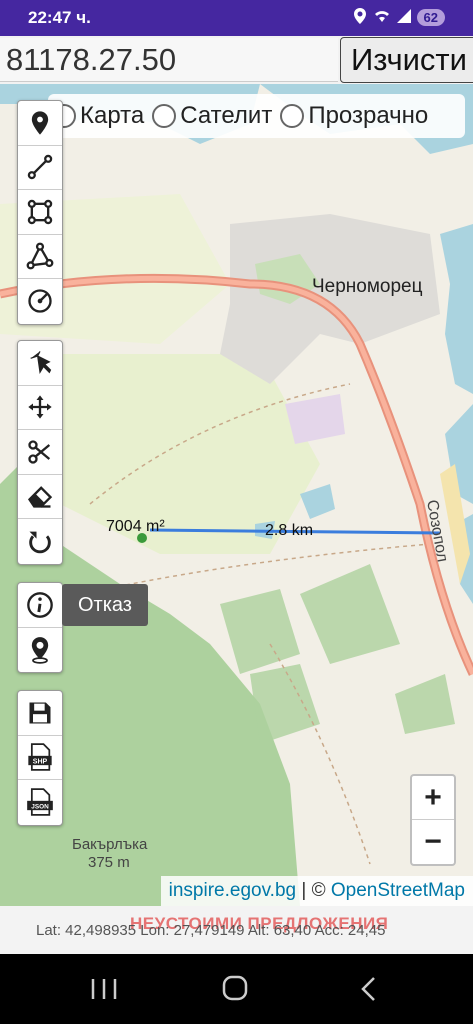 The height and width of the screenshot is (1024, 473). I want to click on circle-icon, so click(40, 301).